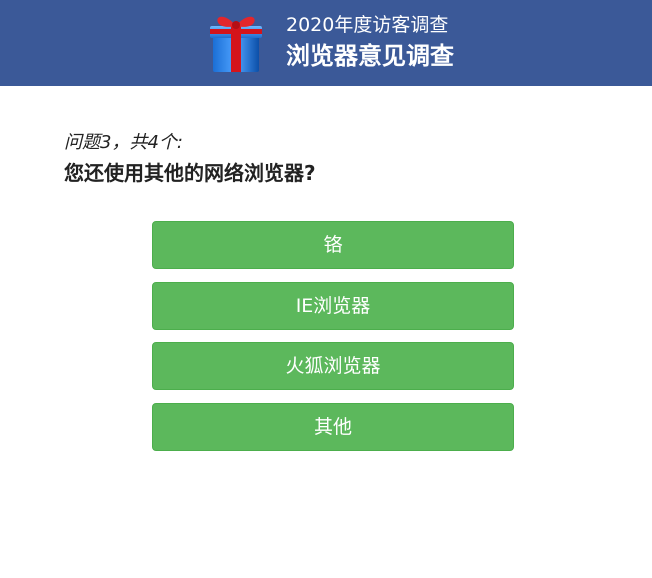 The image size is (652, 578). Describe the element at coordinates (333, 306) in the screenshot. I see `option-button-ie: IE浏览器` at that location.